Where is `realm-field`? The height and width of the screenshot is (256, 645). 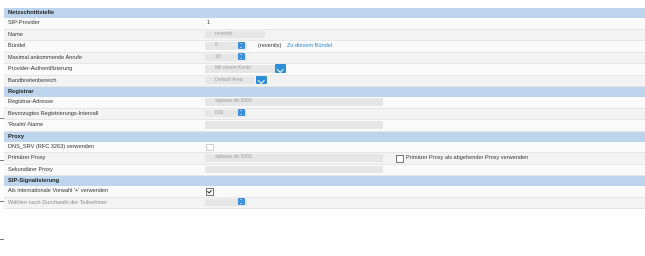 realm-field is located at coordinates (294, 125).